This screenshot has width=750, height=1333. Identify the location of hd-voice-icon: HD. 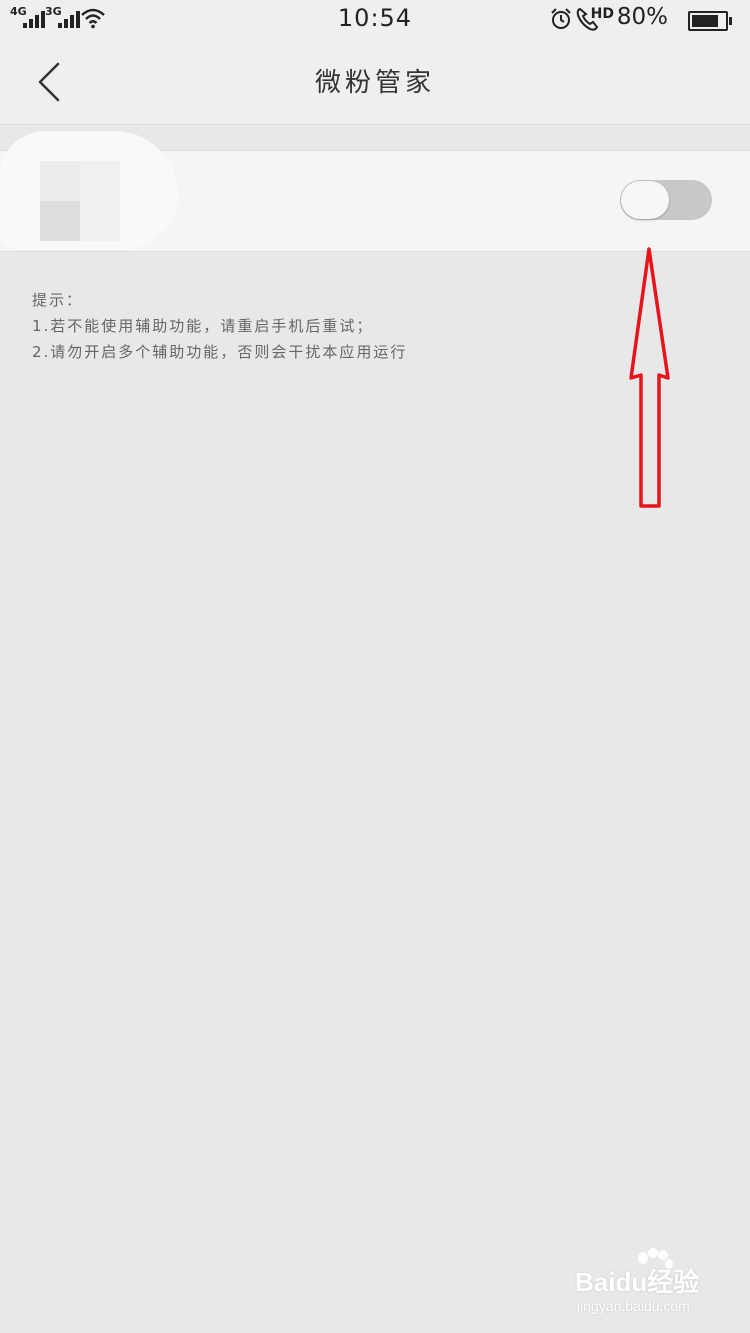
(602, 14).